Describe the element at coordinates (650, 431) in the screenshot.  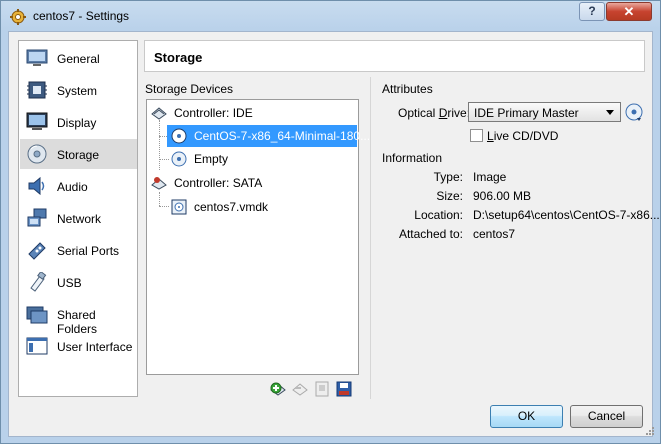
I see `resize-grip-icon` at that location.